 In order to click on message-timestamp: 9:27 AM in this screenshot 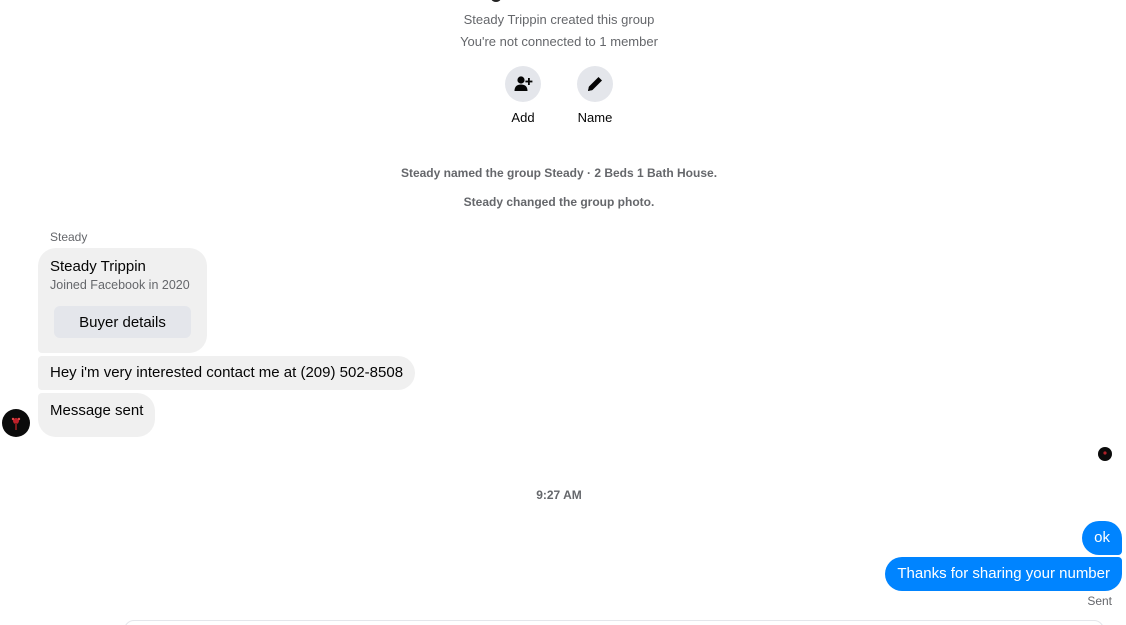, I will do `click(559, 495)`.